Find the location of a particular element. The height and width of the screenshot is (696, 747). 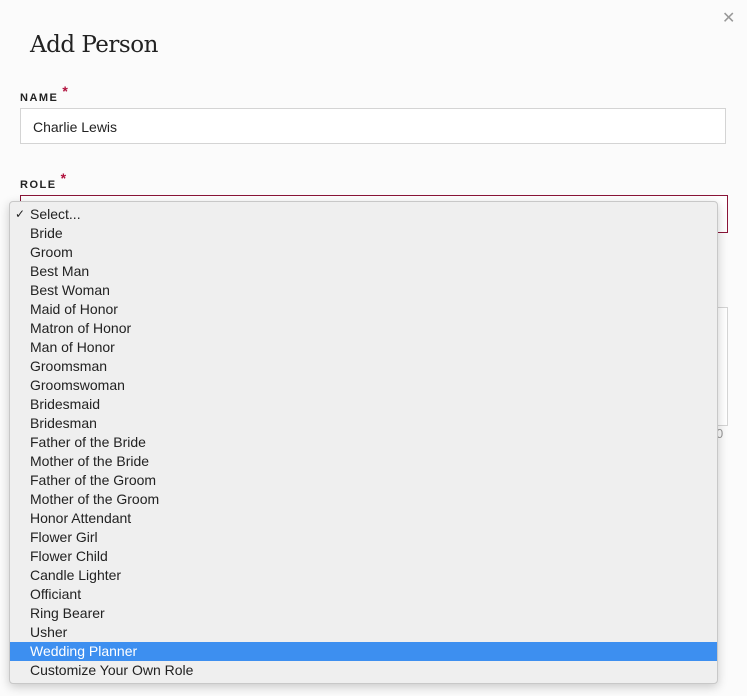

role-option: Usher is located at coordinates (363, 632).